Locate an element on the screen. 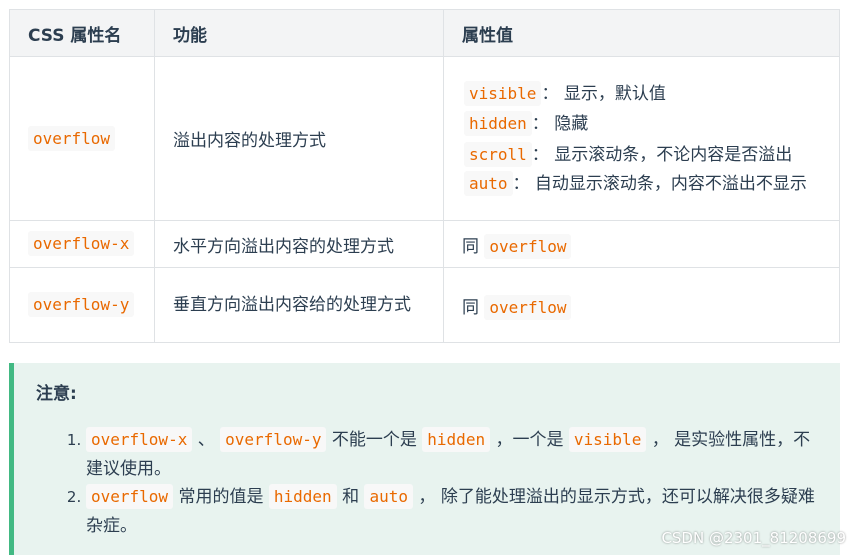 The width and height of the screenshot is (850, 555). value-desc: ： 自动显示滚动条，内容不溢出不显示 is located at coordinates (659, 184).